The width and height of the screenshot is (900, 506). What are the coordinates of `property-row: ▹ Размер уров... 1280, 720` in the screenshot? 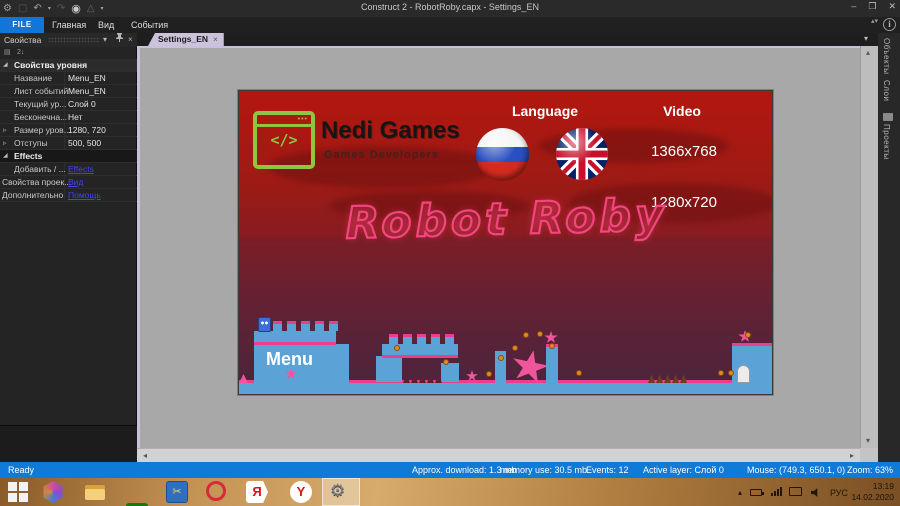 It's located at (68, 130).